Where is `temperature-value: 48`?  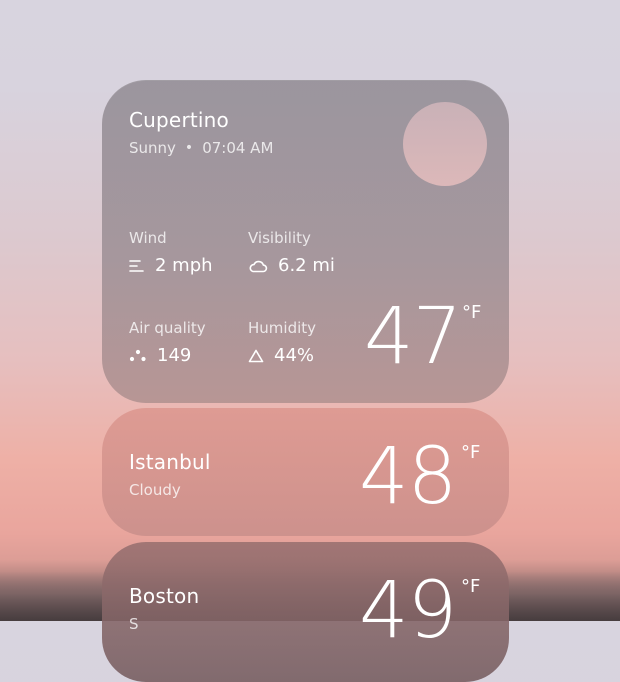
temperature-value: 48 is located at coordinates (408, 477).